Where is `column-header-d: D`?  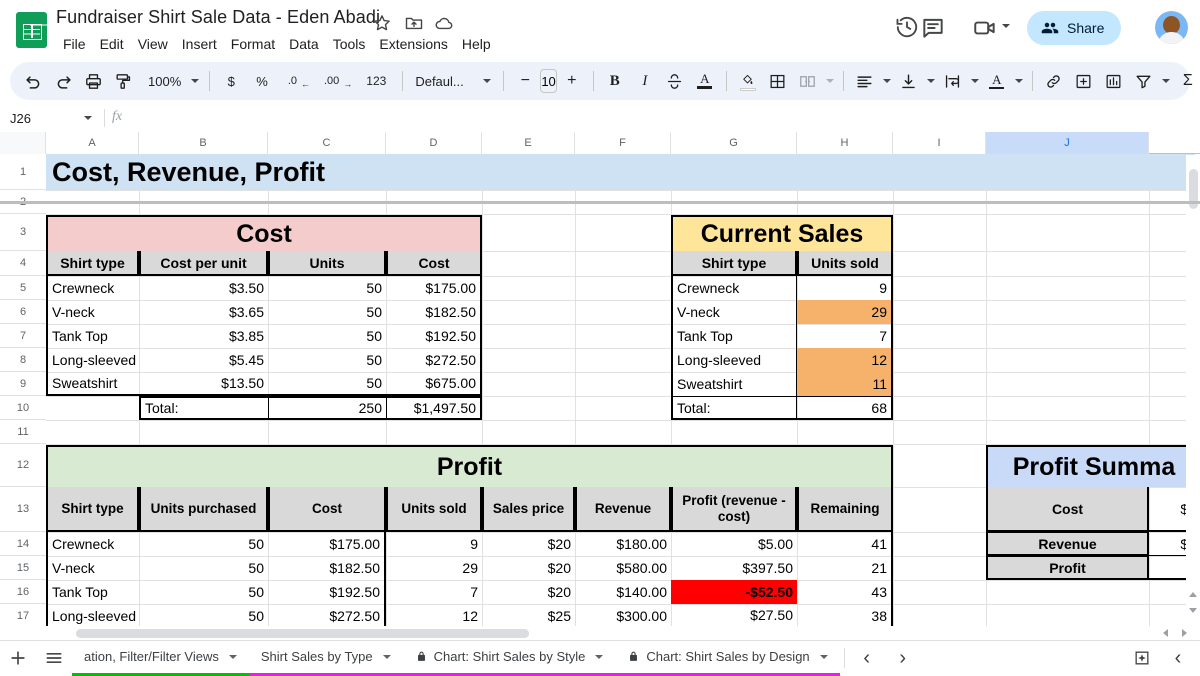
column-header-d: D is located at coordinates (434, 143).